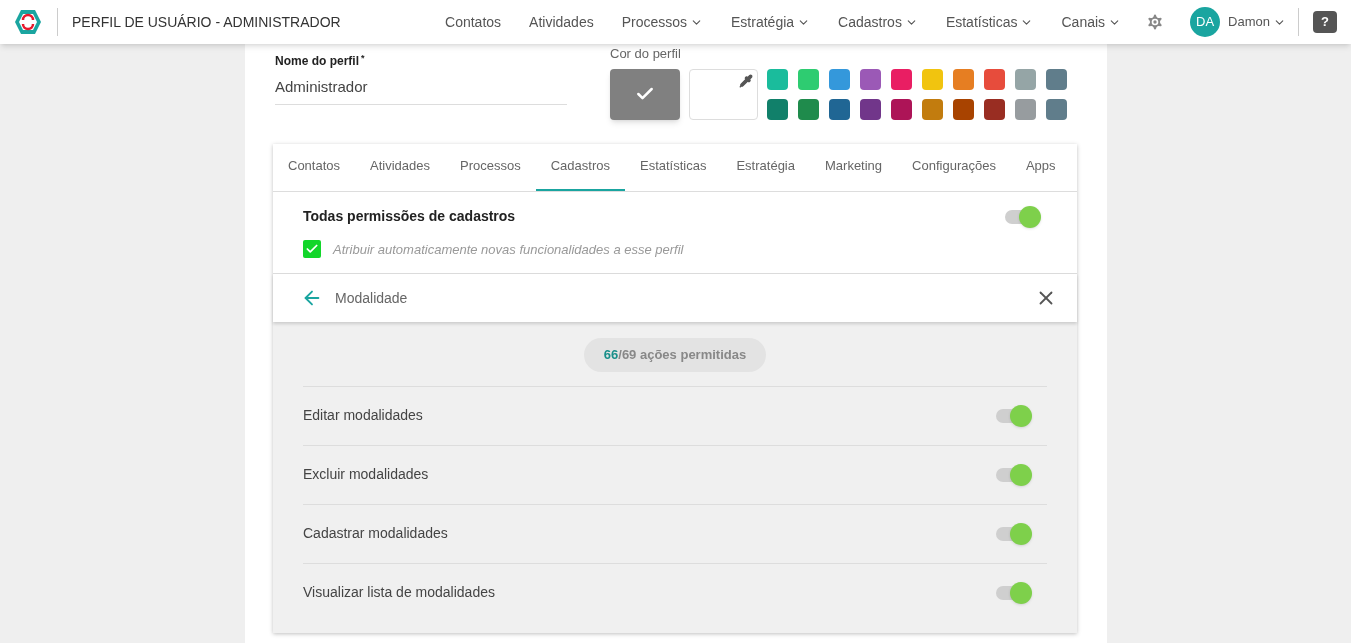  I want to click on checkbox-label: Atribuir automaticamente novas funcionalidades a esse perfil, so click(508, 249).